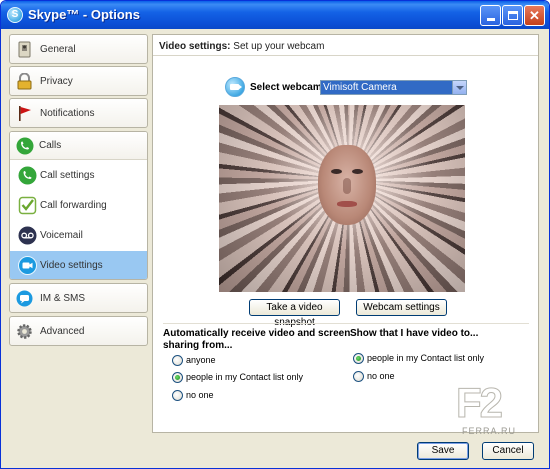 The width and height of the screenshot is (550, 469). I want to click on sidebar-item-label: Privacy, so click(56, 81).